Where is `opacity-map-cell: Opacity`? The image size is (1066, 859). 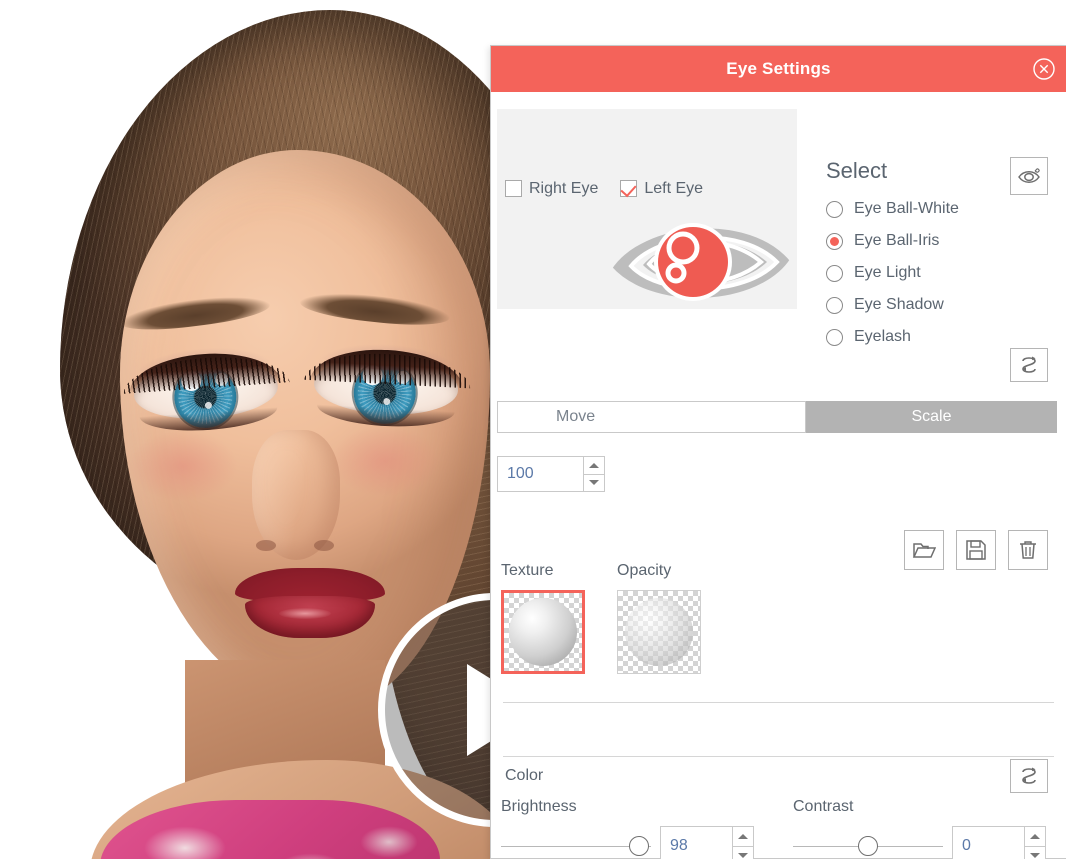 opacity-map-cell: Opacity is located at coordinates (661, 618).